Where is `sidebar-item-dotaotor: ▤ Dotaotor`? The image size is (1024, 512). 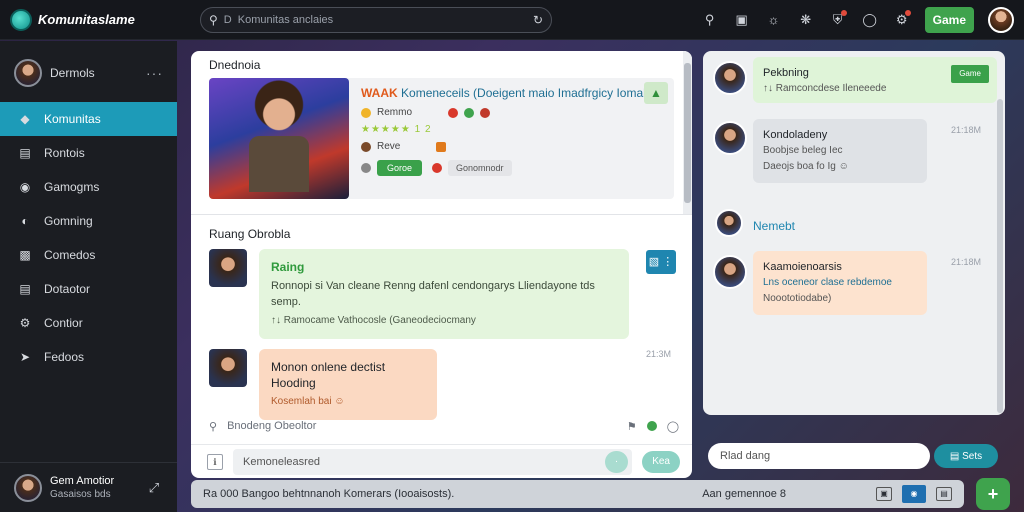 sidebar-item-dotaotor: ▤ Dotaotor is located at coordinates (88, 289).